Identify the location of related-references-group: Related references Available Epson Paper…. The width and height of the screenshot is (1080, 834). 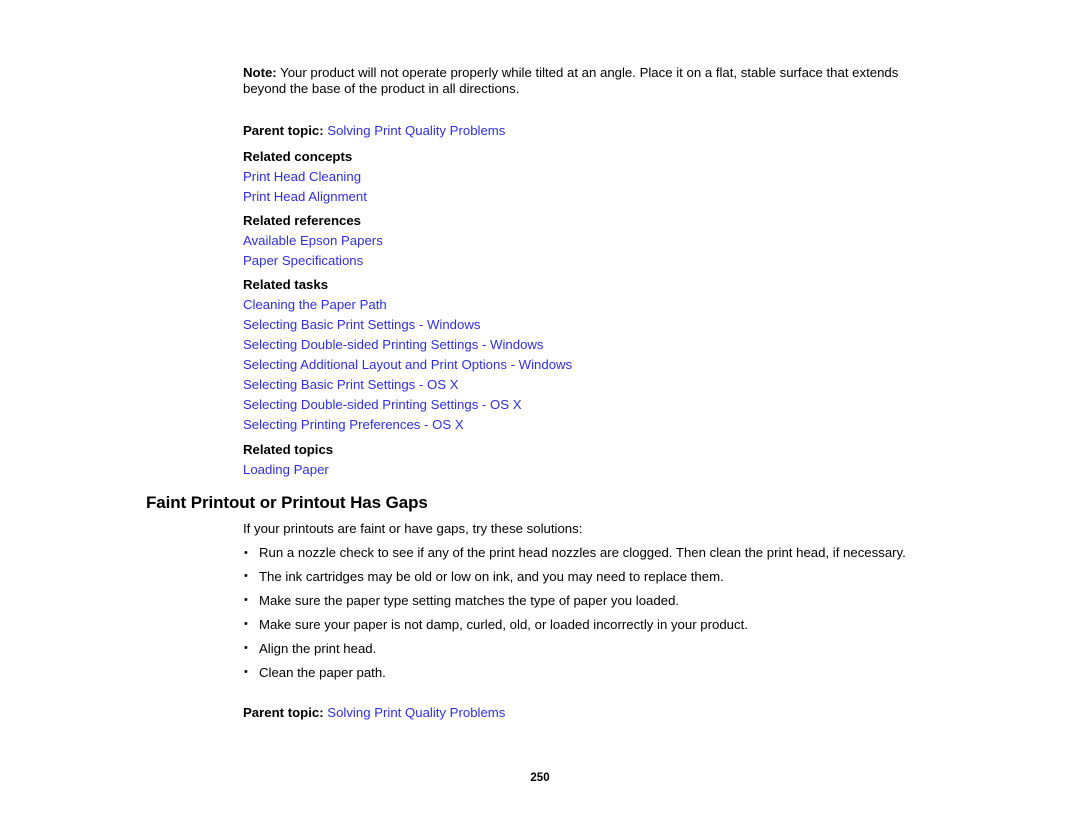
(584, 241).